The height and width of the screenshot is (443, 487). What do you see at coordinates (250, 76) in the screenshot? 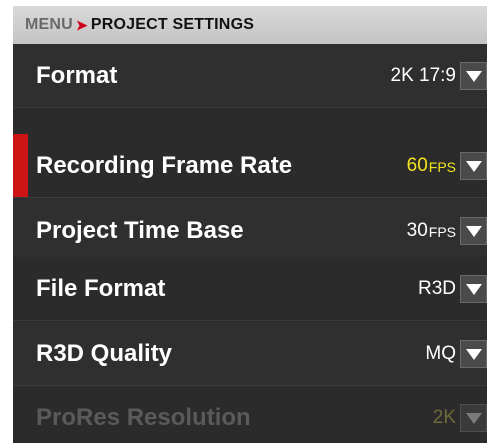
I see `setting-row-format: Format 2K 17:9` at bounding box center [250, 76].